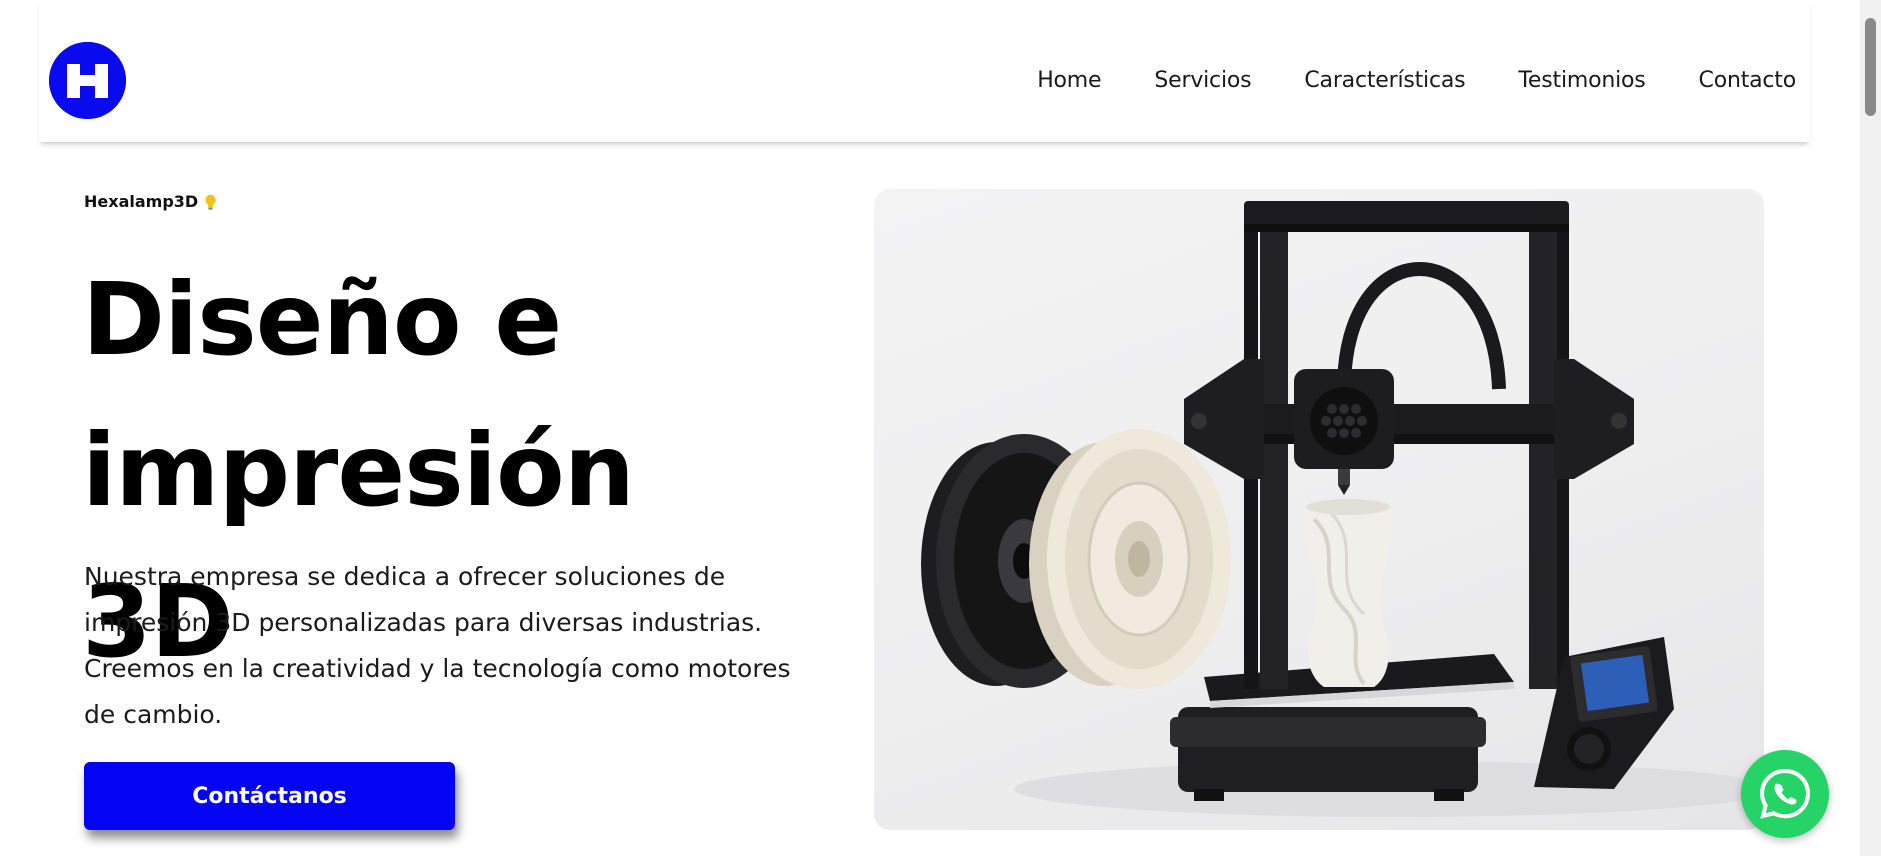 This screenshot has height=856, width=1881. Describe the element at coordinates (1344, 432) in the screenshot. I see `print-head` at that location.